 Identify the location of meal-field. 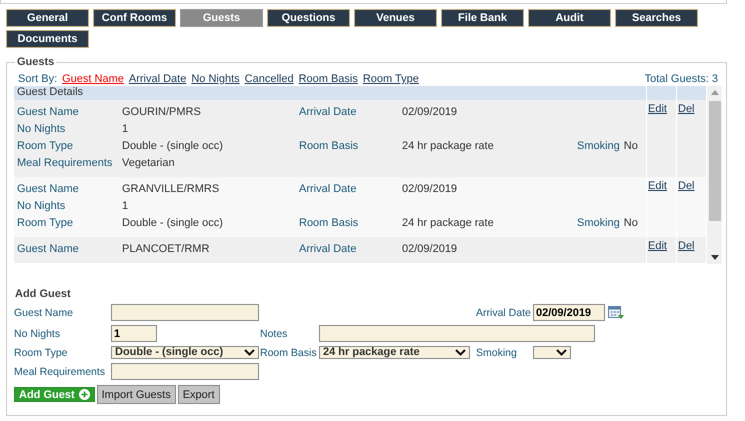
(185, 371).